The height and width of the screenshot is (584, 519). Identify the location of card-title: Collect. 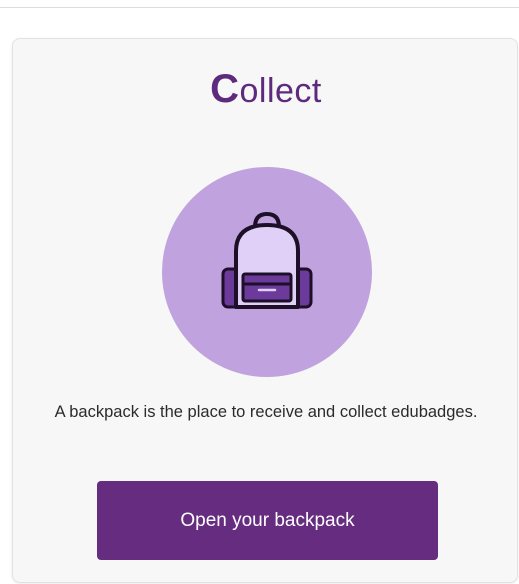
(266, 89).